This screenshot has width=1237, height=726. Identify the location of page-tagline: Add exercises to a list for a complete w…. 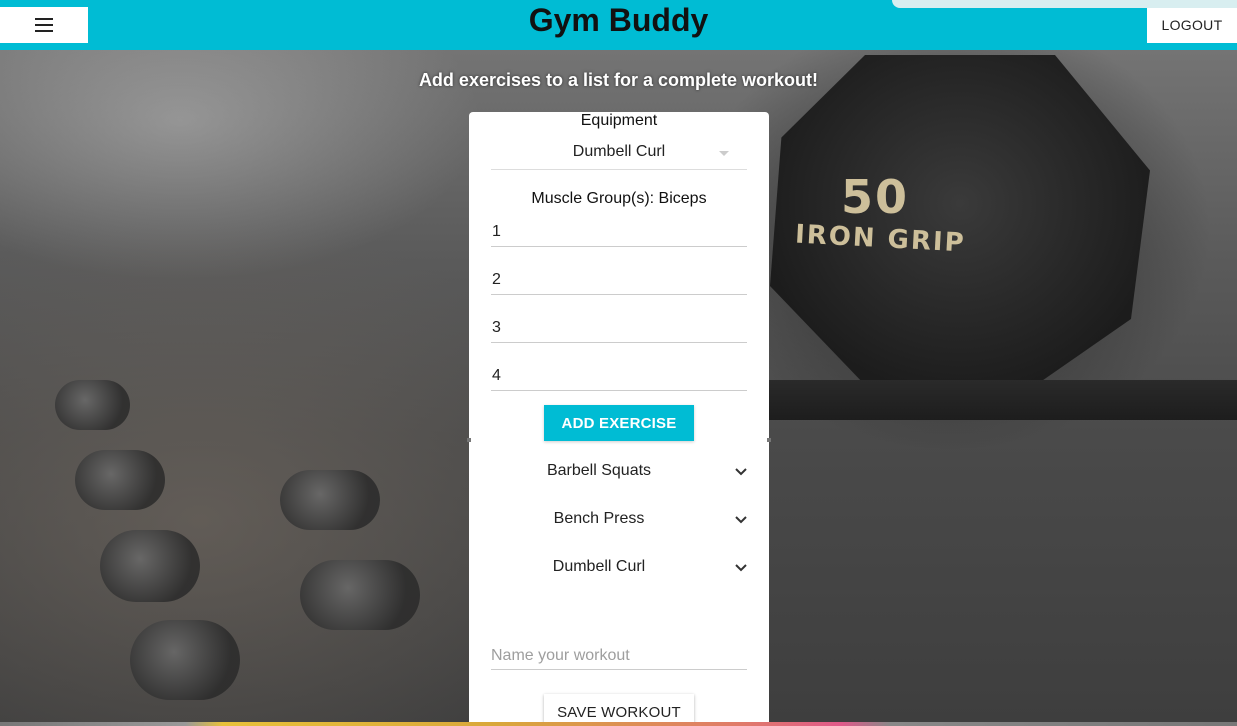
(618, 80).